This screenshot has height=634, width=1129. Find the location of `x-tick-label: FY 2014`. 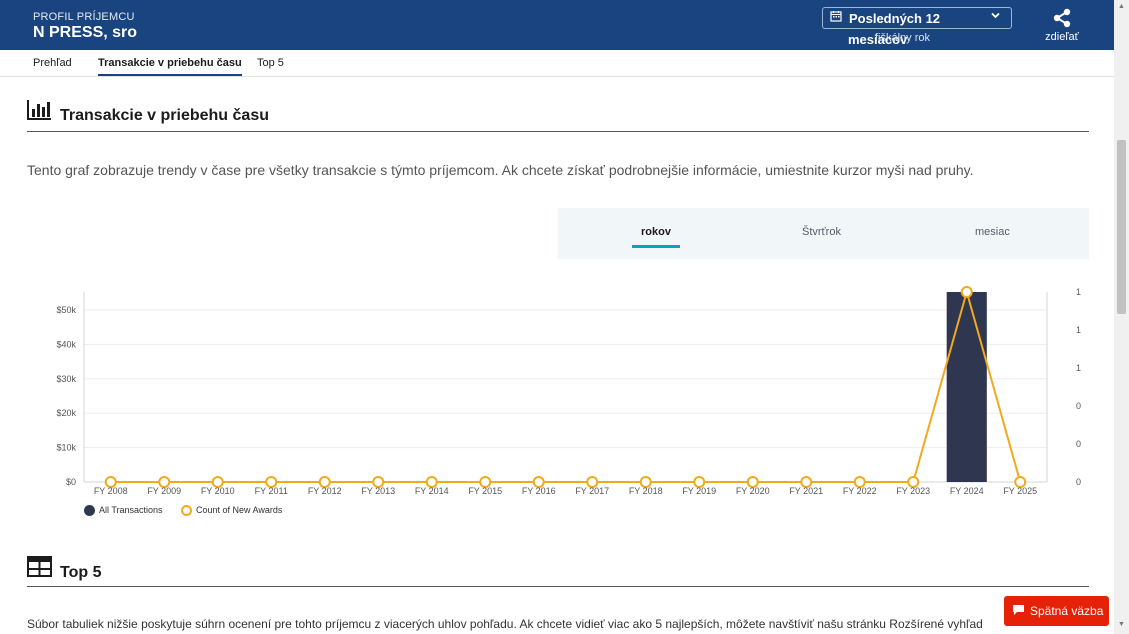

x-tick-label: FY 2014 is located at coordinates (432, 491).